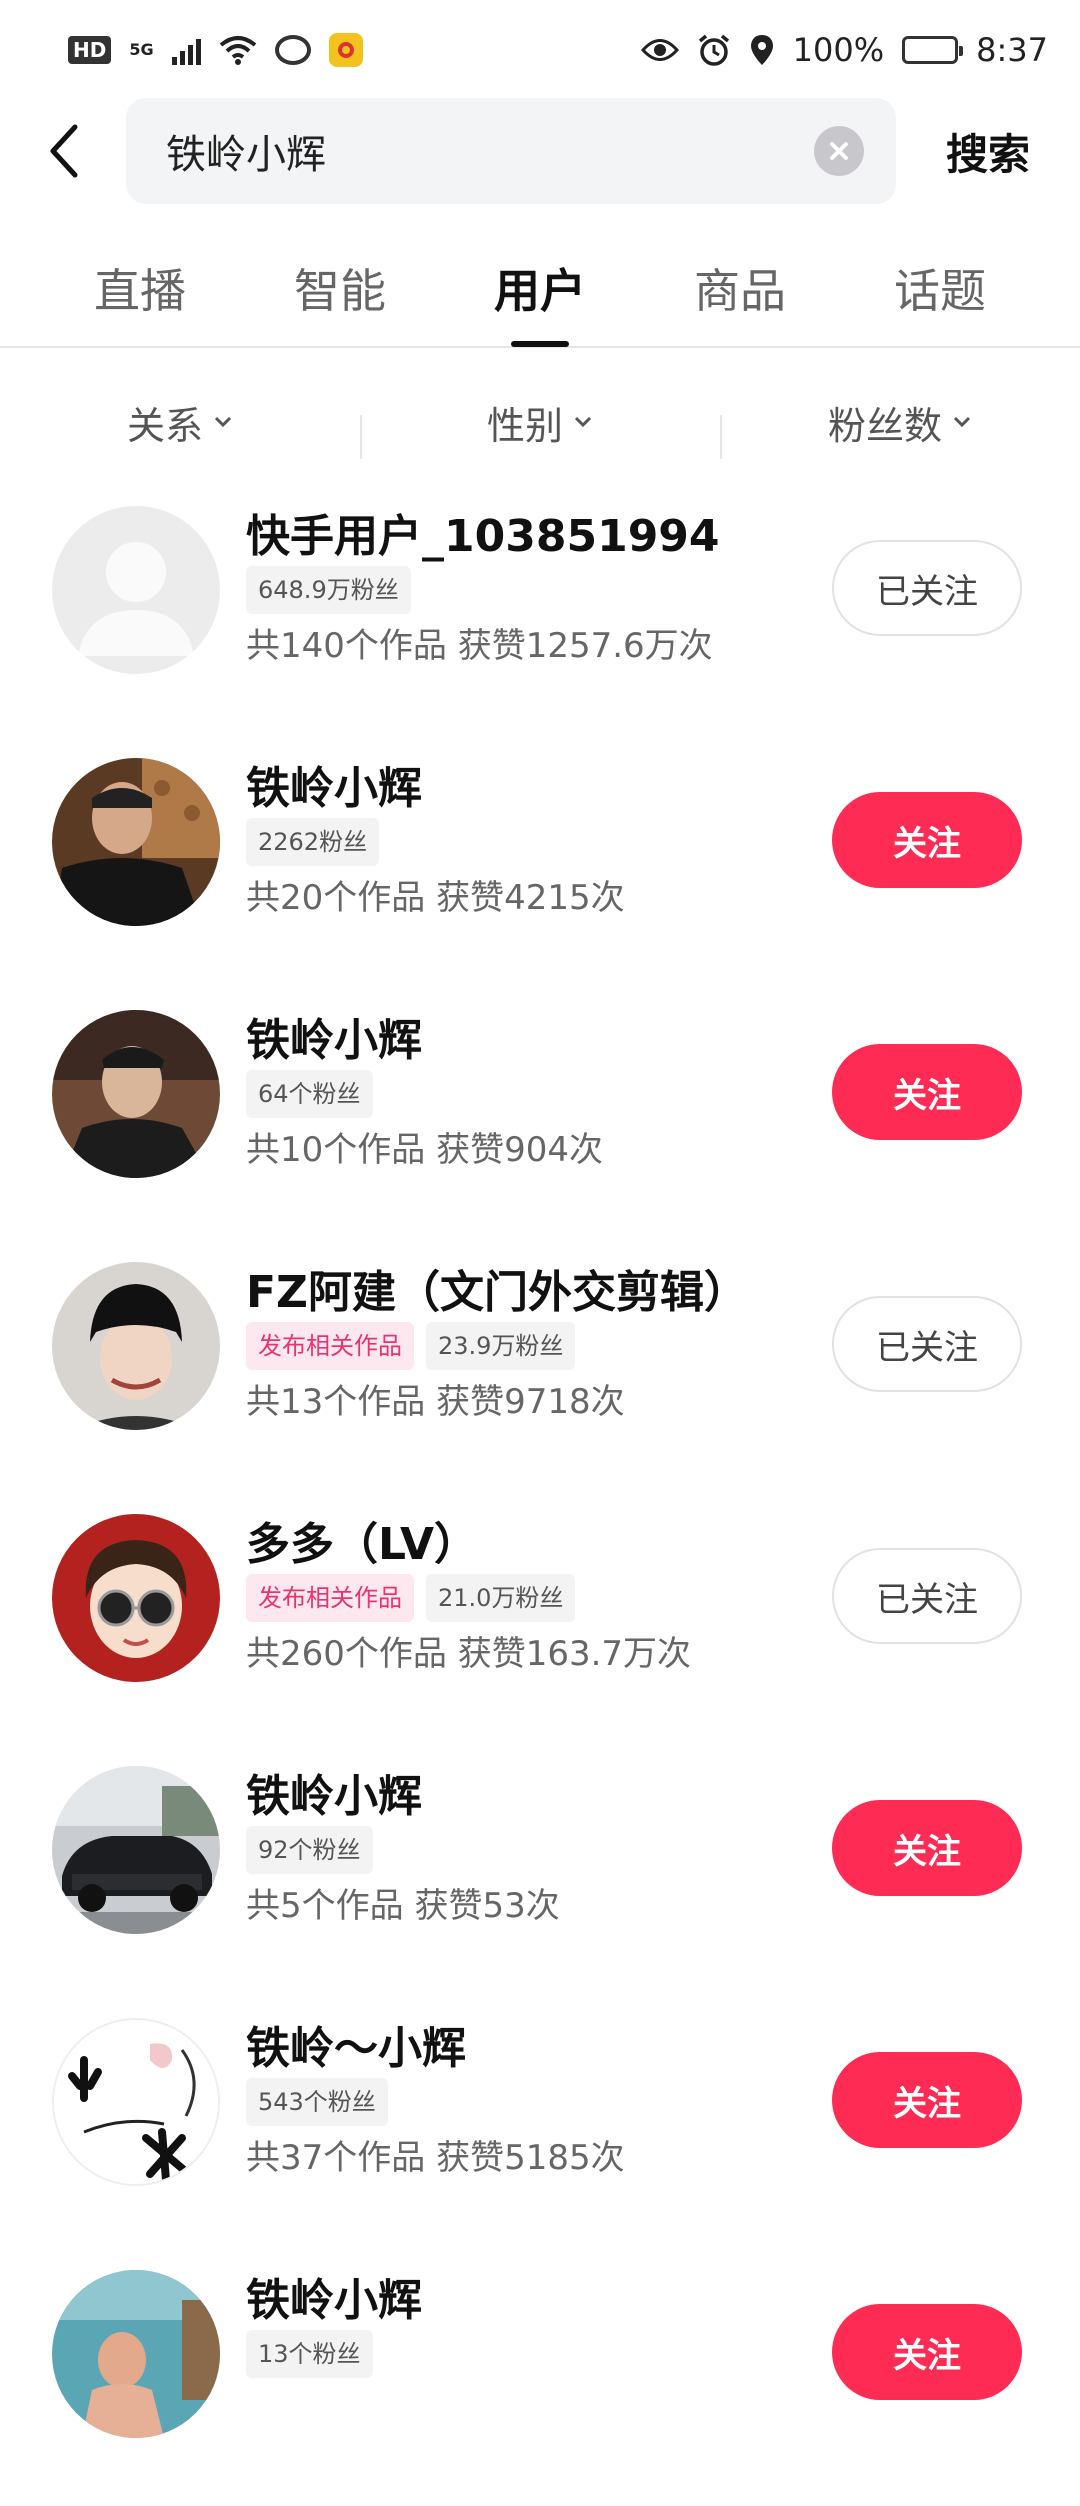 The width and height of the screenshot is (1080, 2506). I want to click on filter-gender-label: 性别, so click(524, 425).